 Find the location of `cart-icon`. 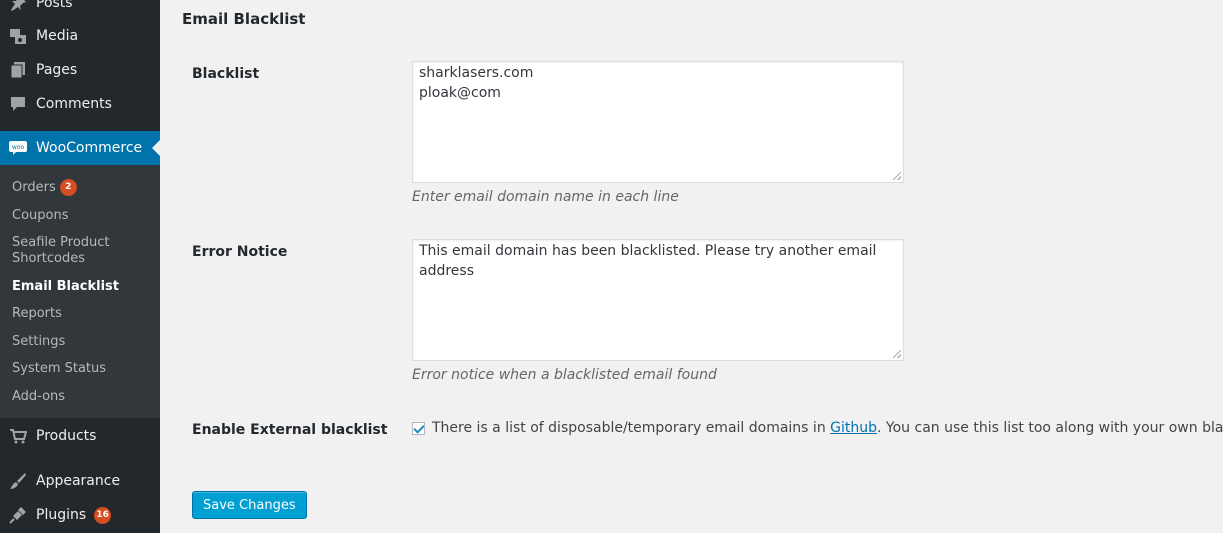

cart-icon is located at coordinates (18, 436).